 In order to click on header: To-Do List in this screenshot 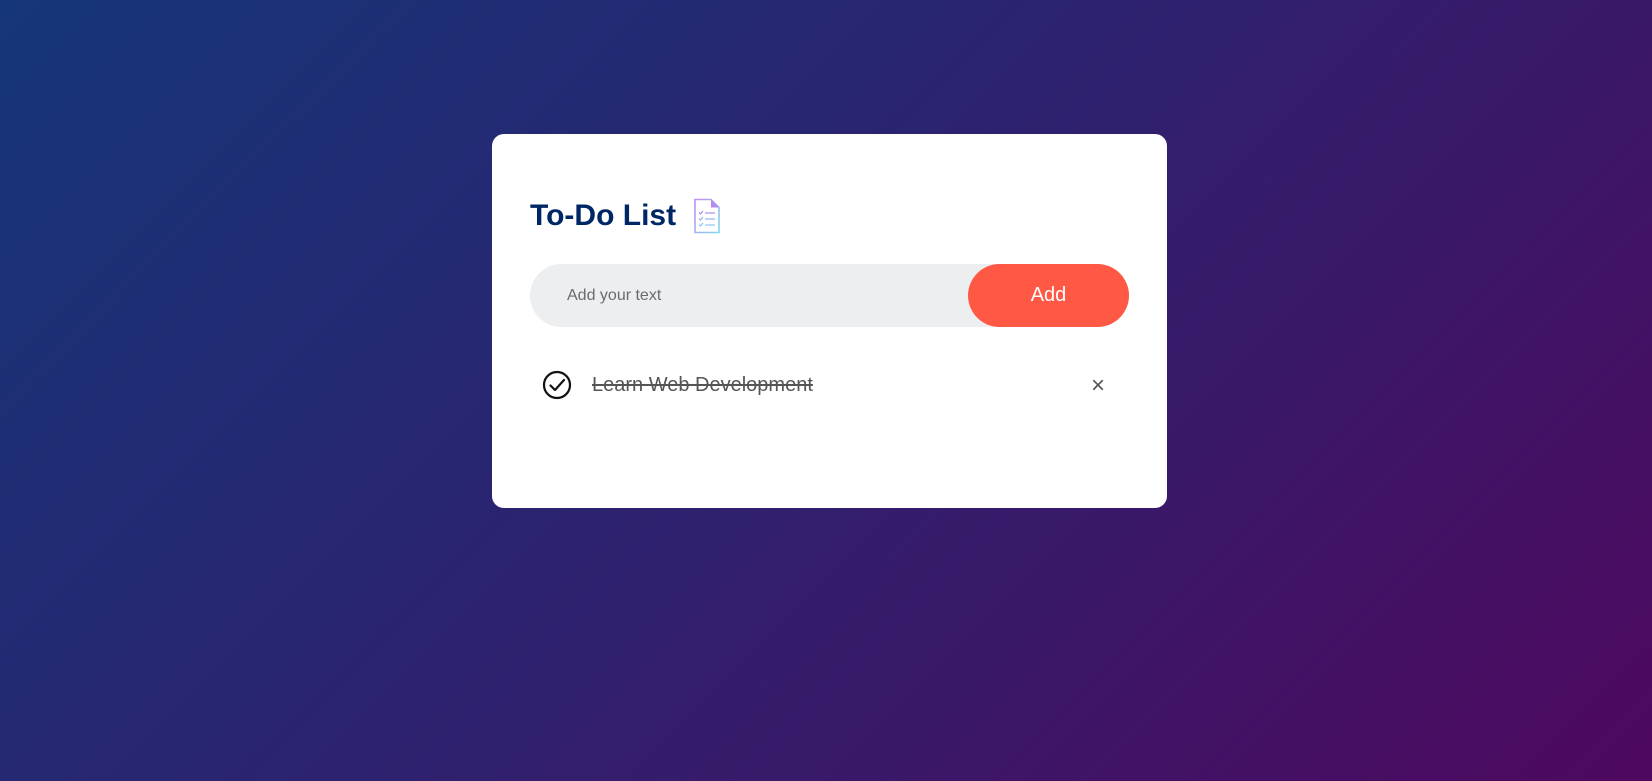, I will do `click(829, 216)`.